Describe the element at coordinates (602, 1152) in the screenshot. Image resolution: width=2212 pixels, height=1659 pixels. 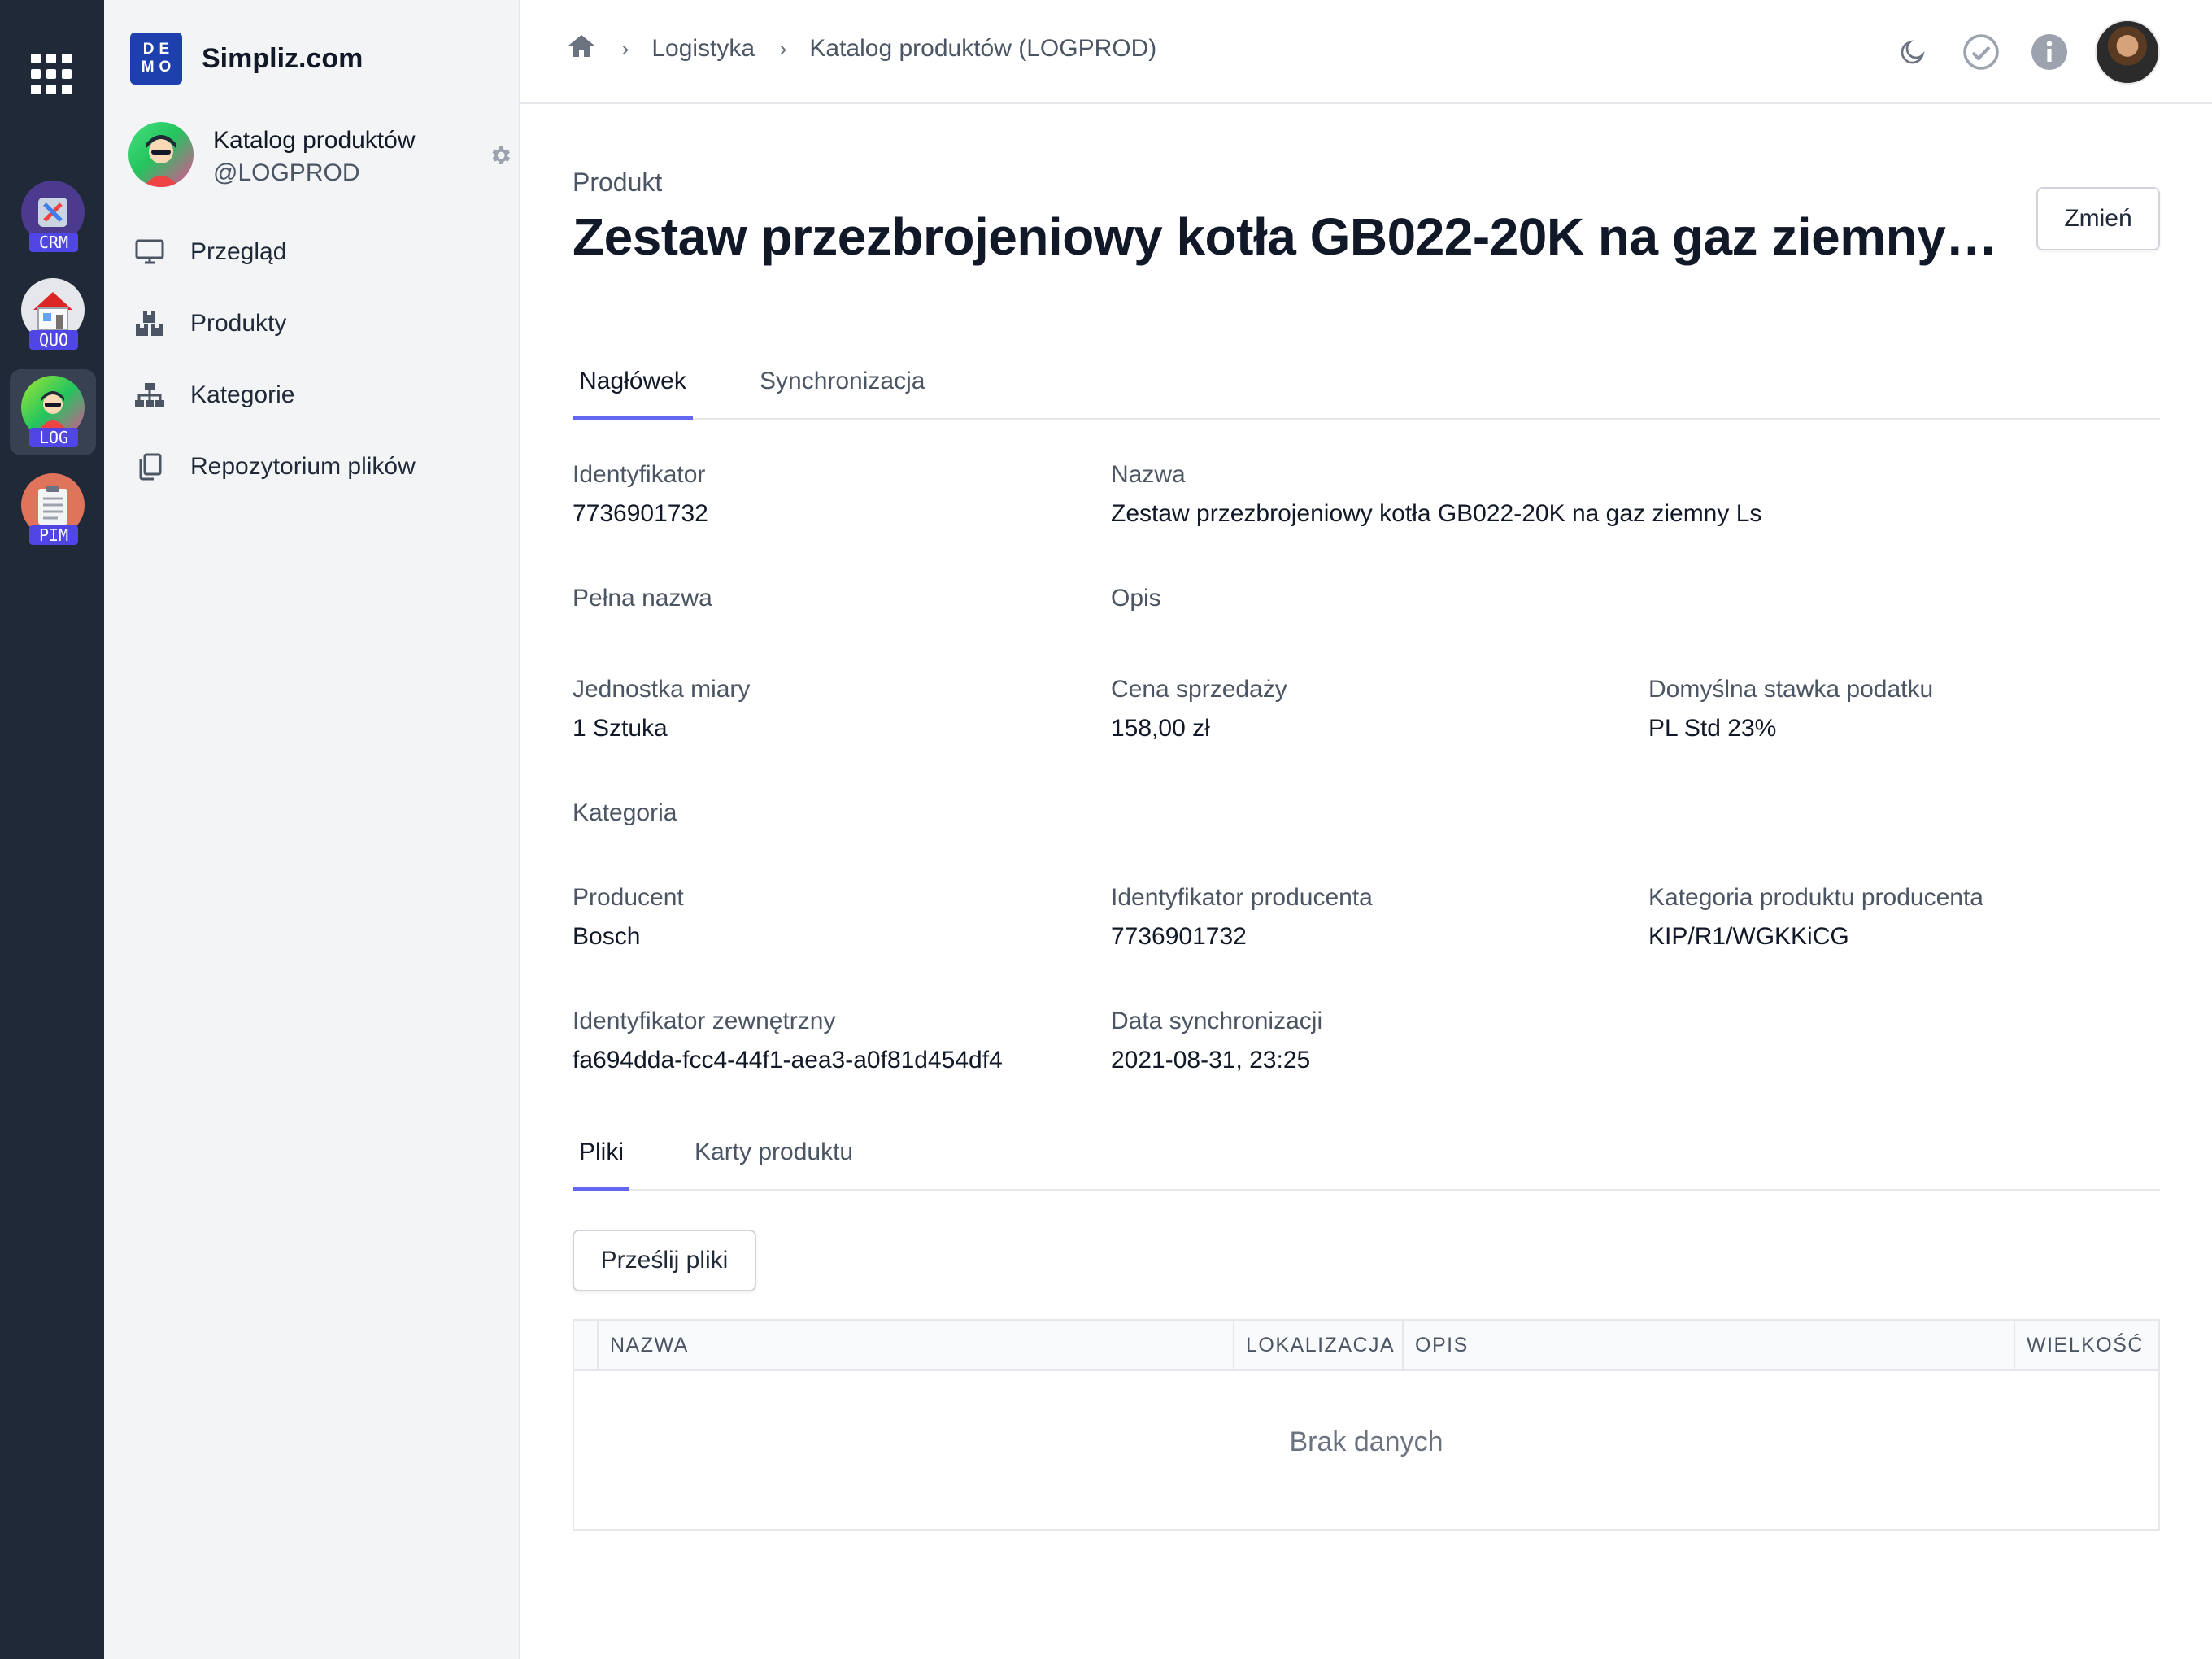
I see `tab-label: Pliki` at that location.